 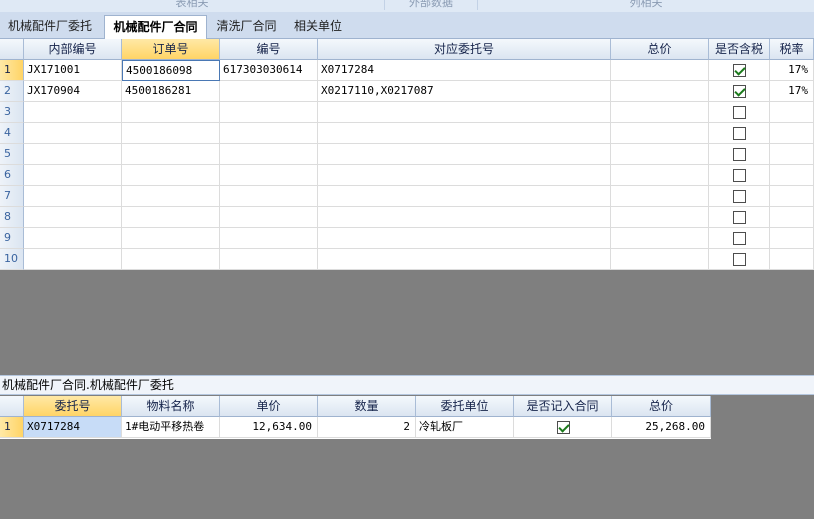 I want to click on column-header-unit-price: 单价, so click(x=269, y=406).